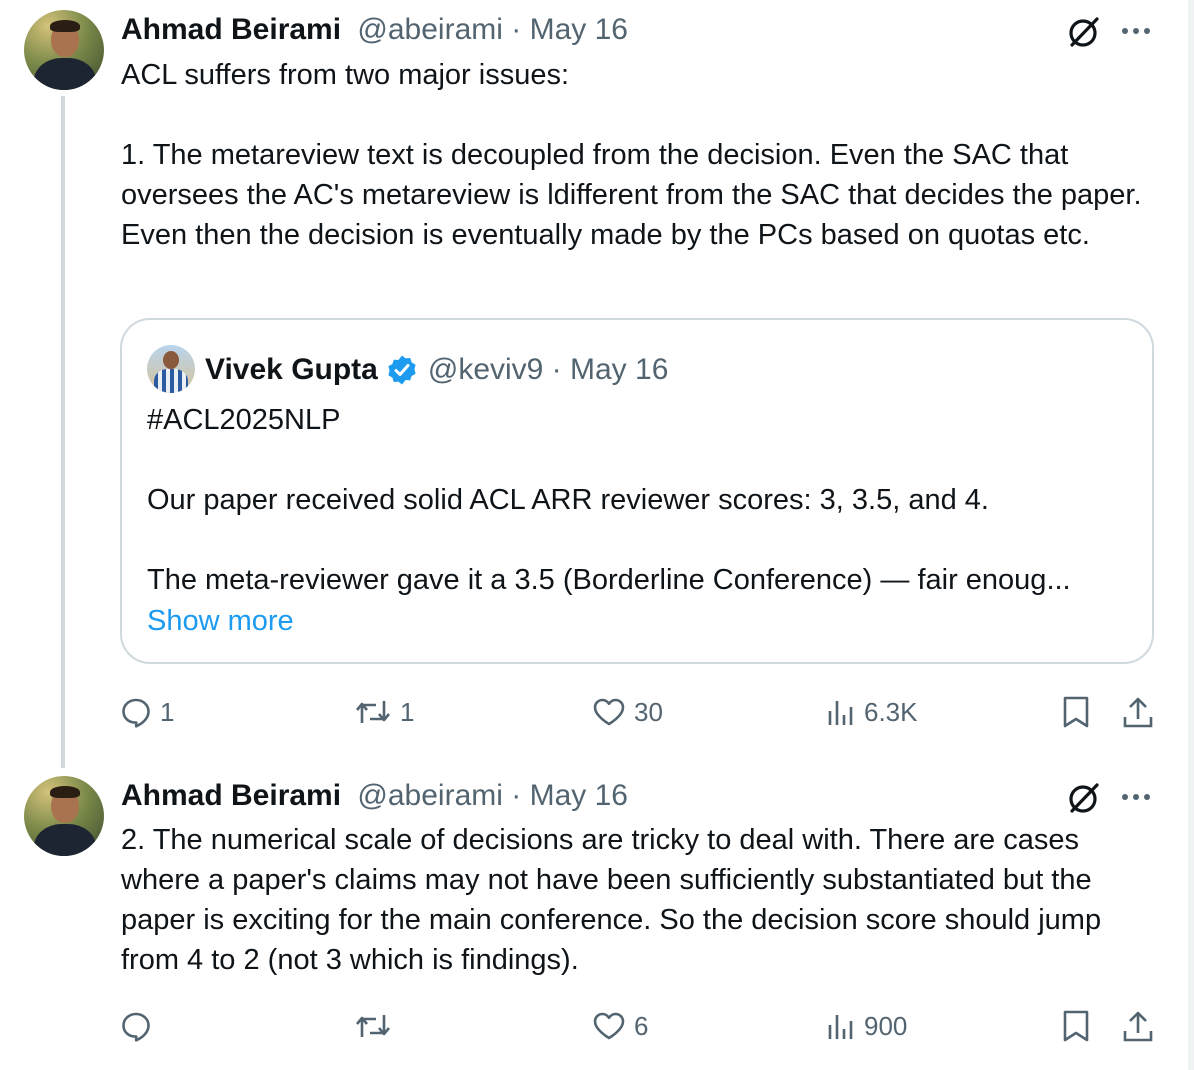  What do you see at coordinates (402, 370) in the screenshot?
I see `verified-badge-icon` at bounding box center [402, 370].